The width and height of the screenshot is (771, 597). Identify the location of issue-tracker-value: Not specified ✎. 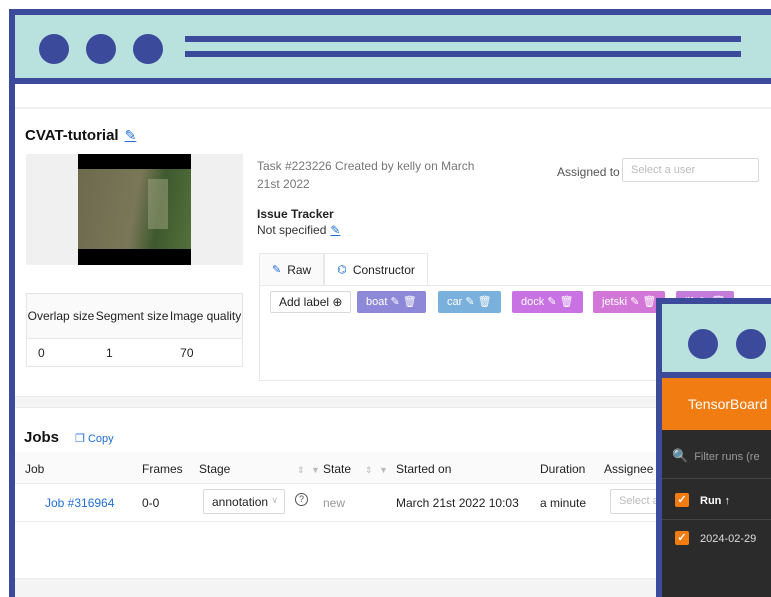
(298, 230).